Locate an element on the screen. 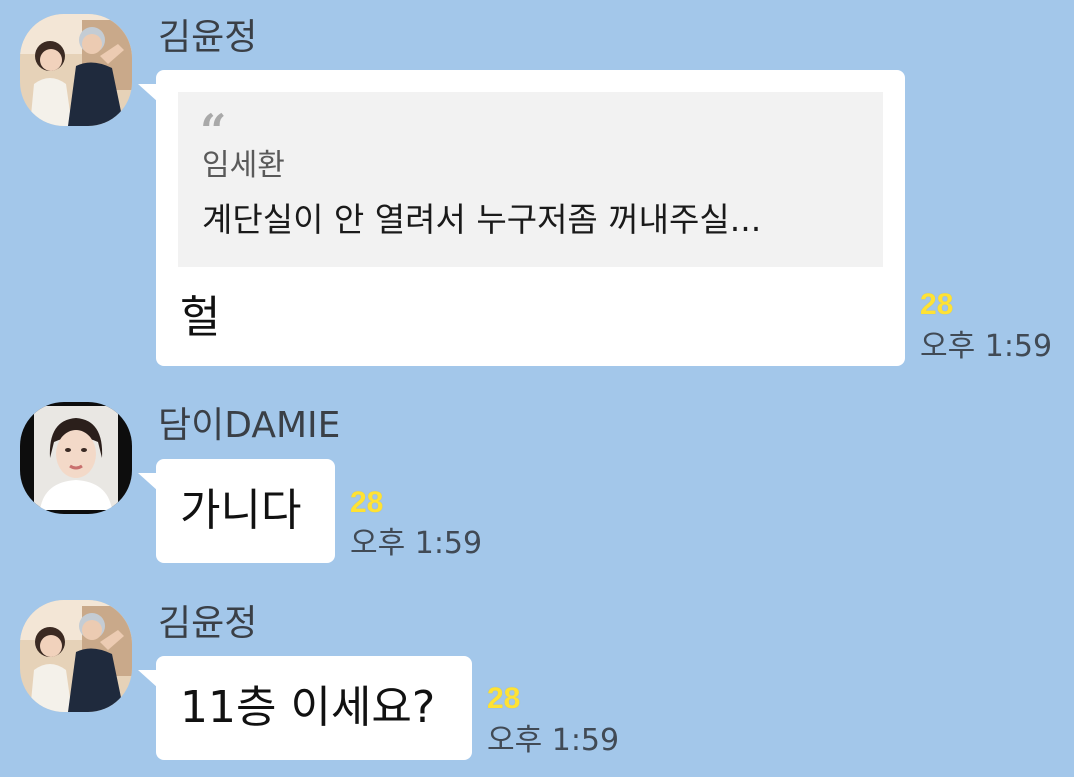 The width and height of the screenshot is (1074, 777). quote-author: 임세환 is located at coordinates (243, 165).